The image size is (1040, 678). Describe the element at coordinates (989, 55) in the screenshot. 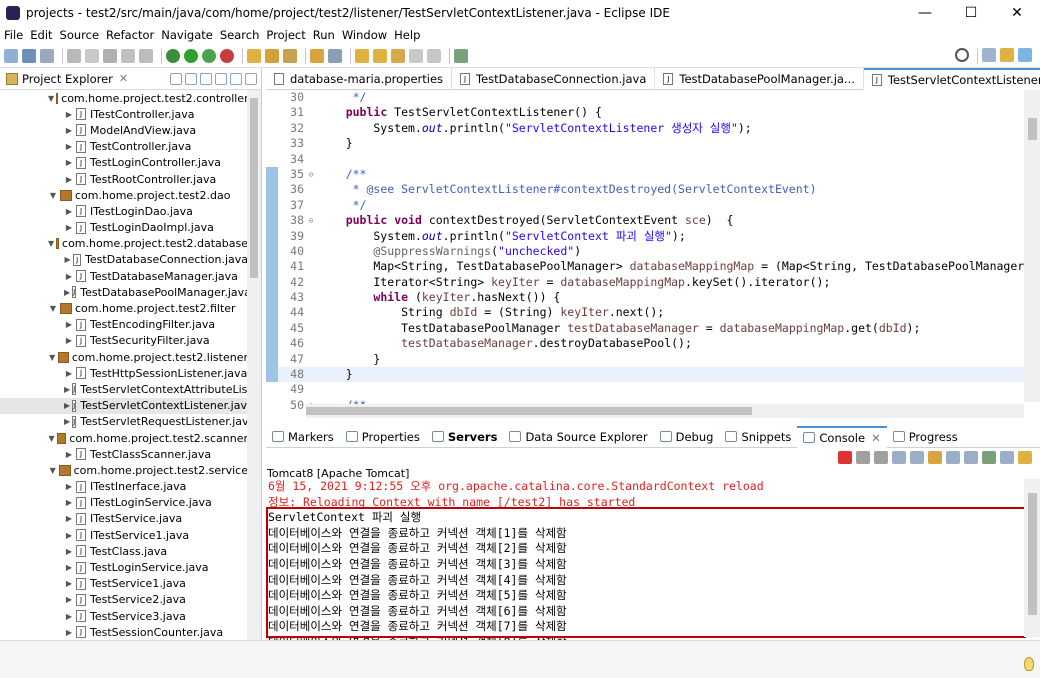

I see `open-perspective-icon` at that location.